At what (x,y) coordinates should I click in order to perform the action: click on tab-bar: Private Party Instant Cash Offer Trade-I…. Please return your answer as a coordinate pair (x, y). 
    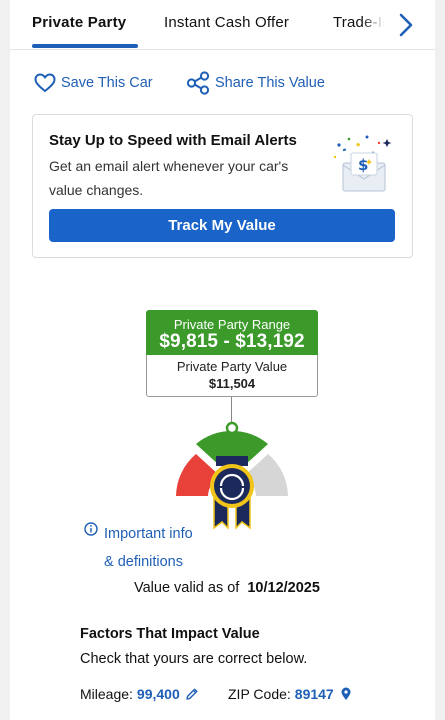
    Looking at the image, I should click on (222, 25).